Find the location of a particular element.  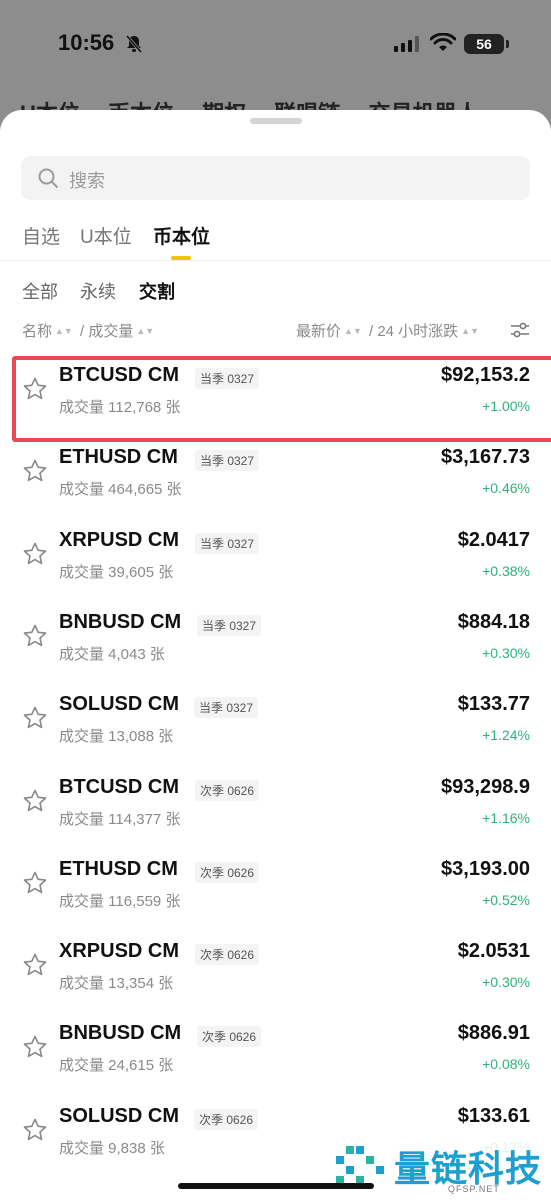

contract-volume: 成交量 114,377 张 is located at coordinates (120, 819).